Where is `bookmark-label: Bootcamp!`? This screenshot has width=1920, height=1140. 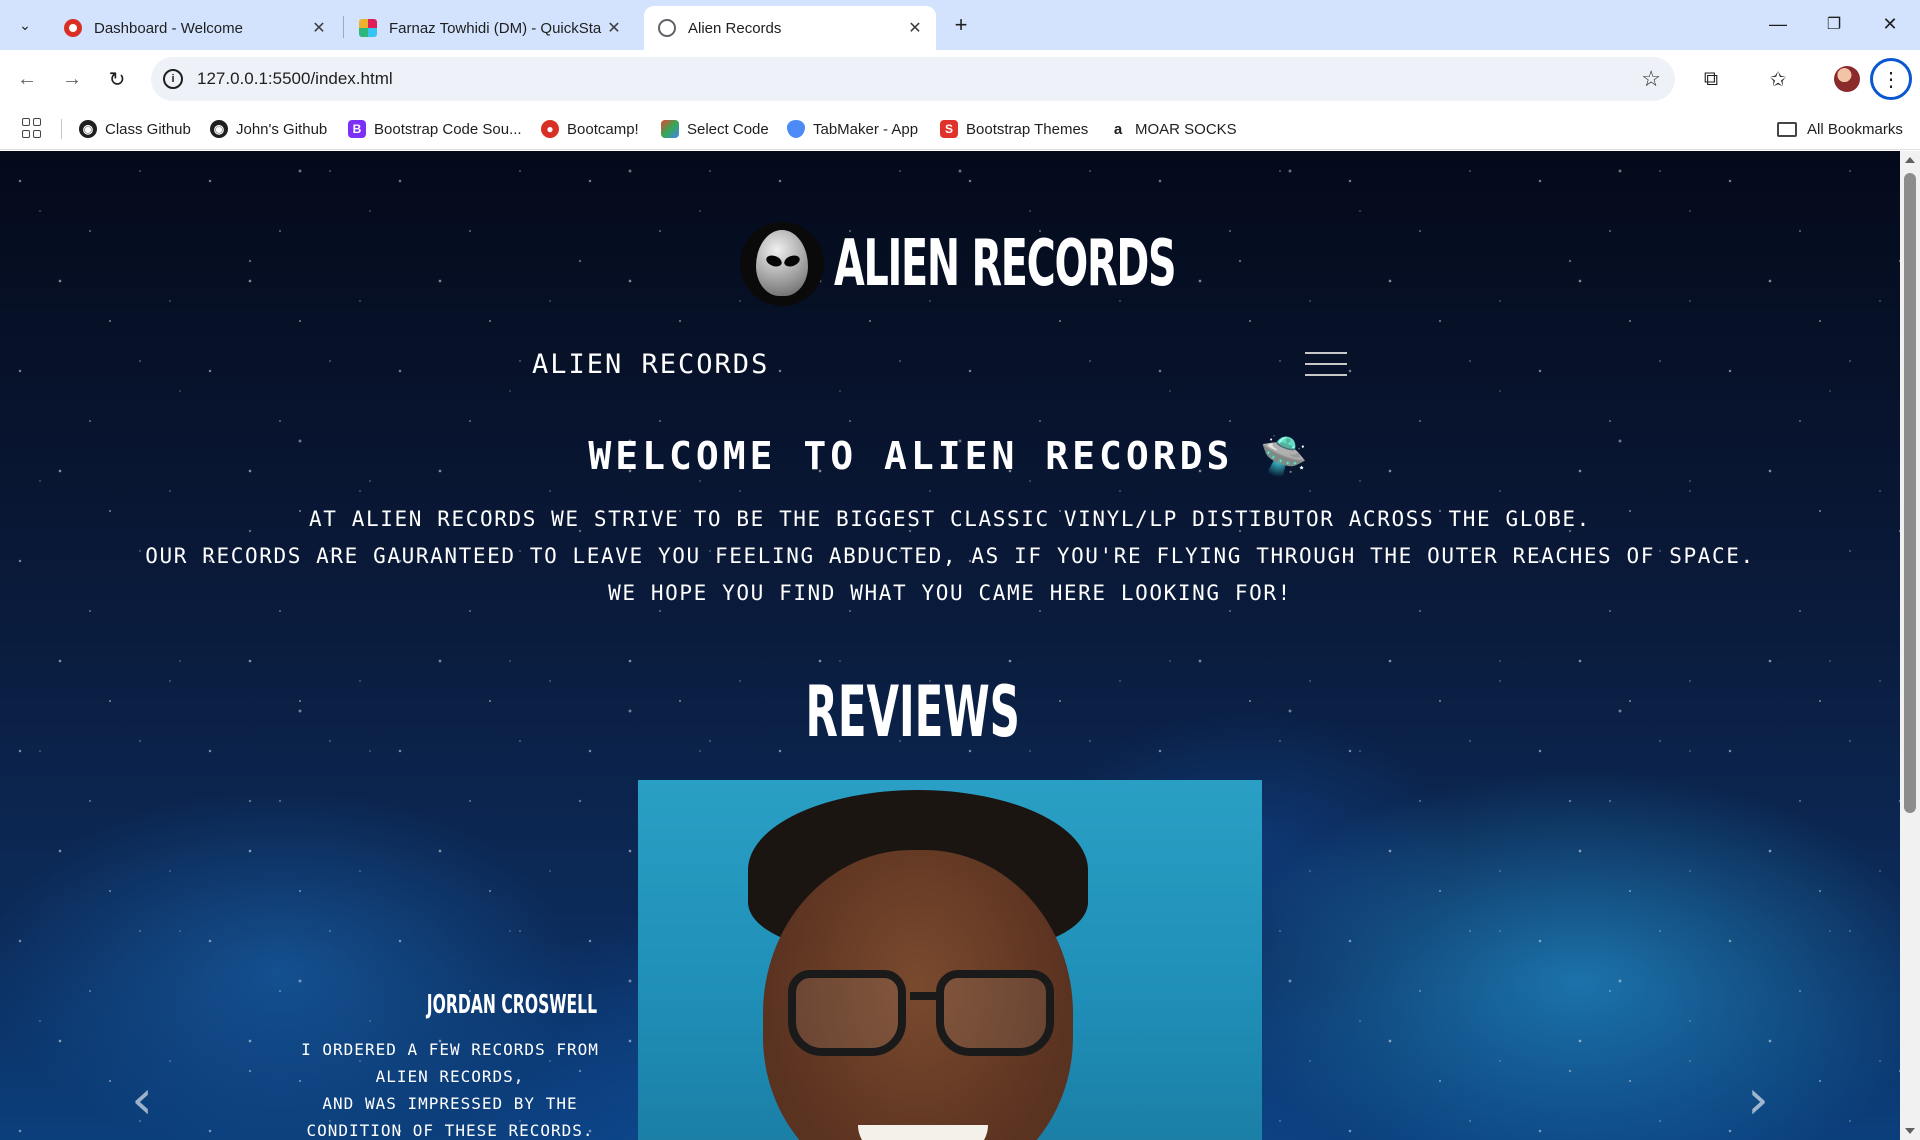
bookmark-label: Bootcamp! is located at coordinates (603, 129).